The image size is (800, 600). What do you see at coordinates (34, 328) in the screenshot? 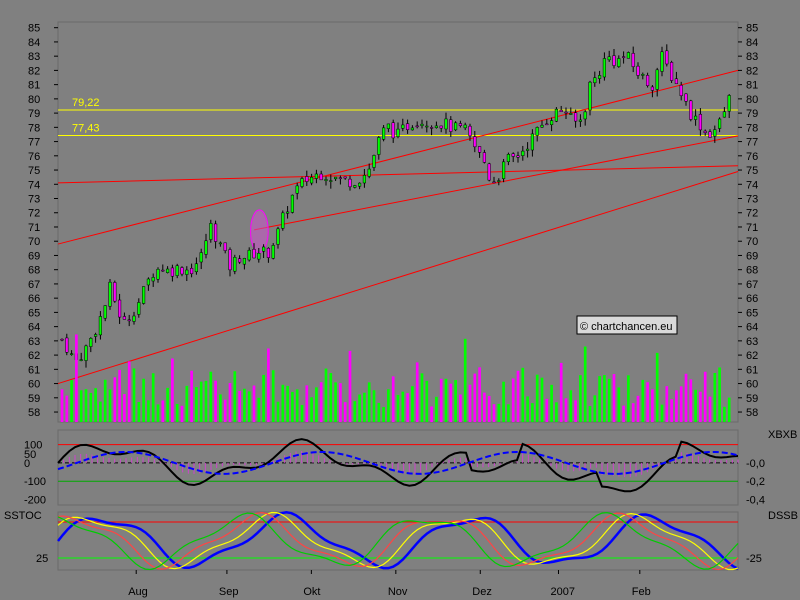
I see `y-tick-label-left: 64` at bounding box center [34, 328].